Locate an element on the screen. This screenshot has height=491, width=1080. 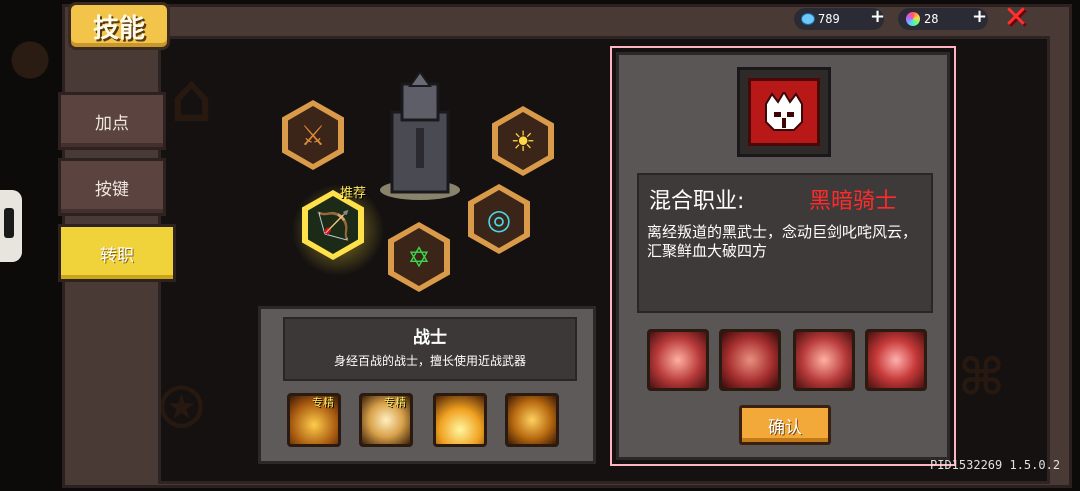
tab-label: 转职 is located at coordinates (117, 255).